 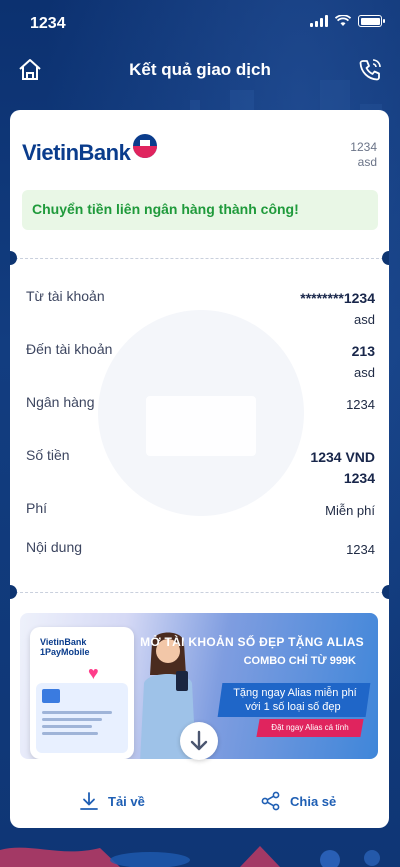 I want to click on vietinbank-logo: VietinBank, so click(x=90, y=150).